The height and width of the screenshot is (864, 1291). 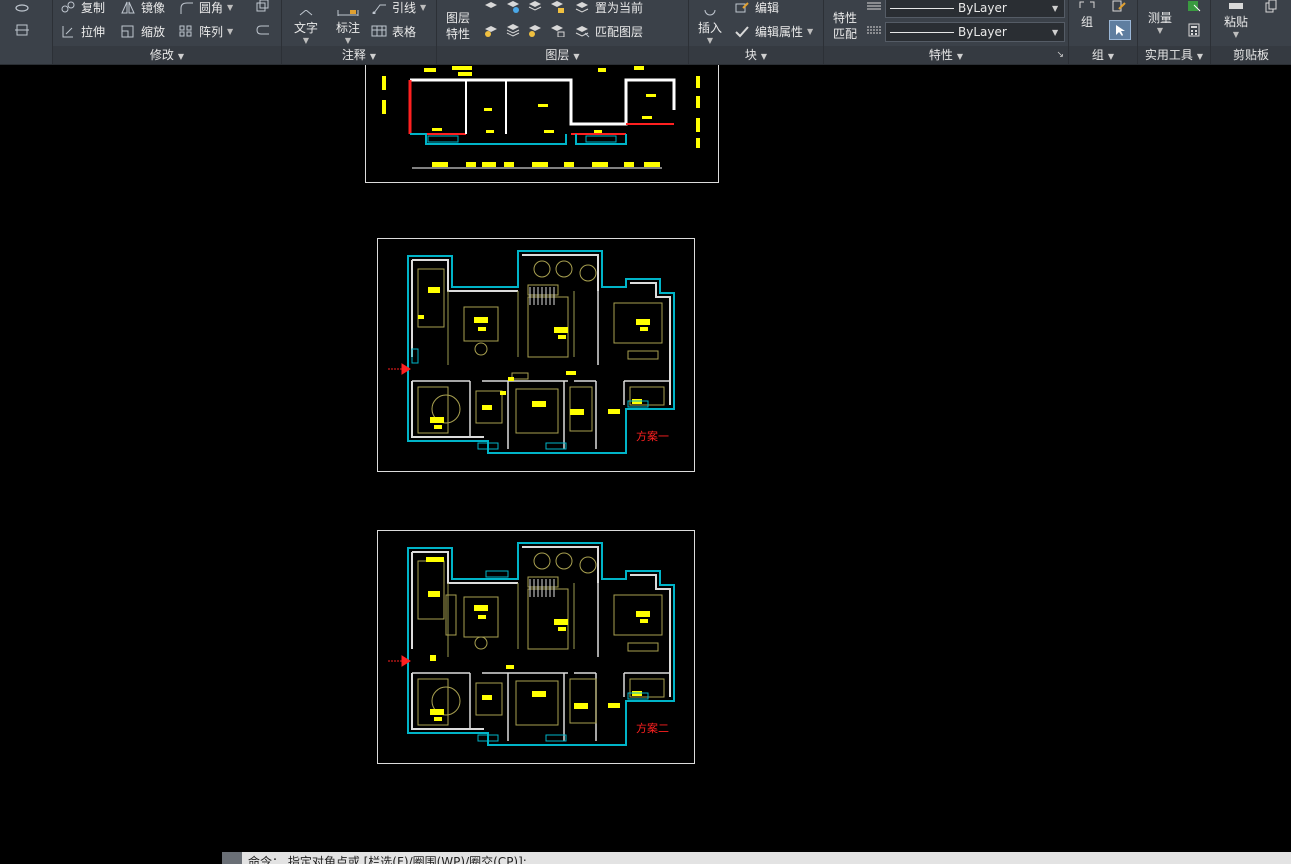 I want to click on insert-dropdown-icon: ▼, so click(x=710, y=41).